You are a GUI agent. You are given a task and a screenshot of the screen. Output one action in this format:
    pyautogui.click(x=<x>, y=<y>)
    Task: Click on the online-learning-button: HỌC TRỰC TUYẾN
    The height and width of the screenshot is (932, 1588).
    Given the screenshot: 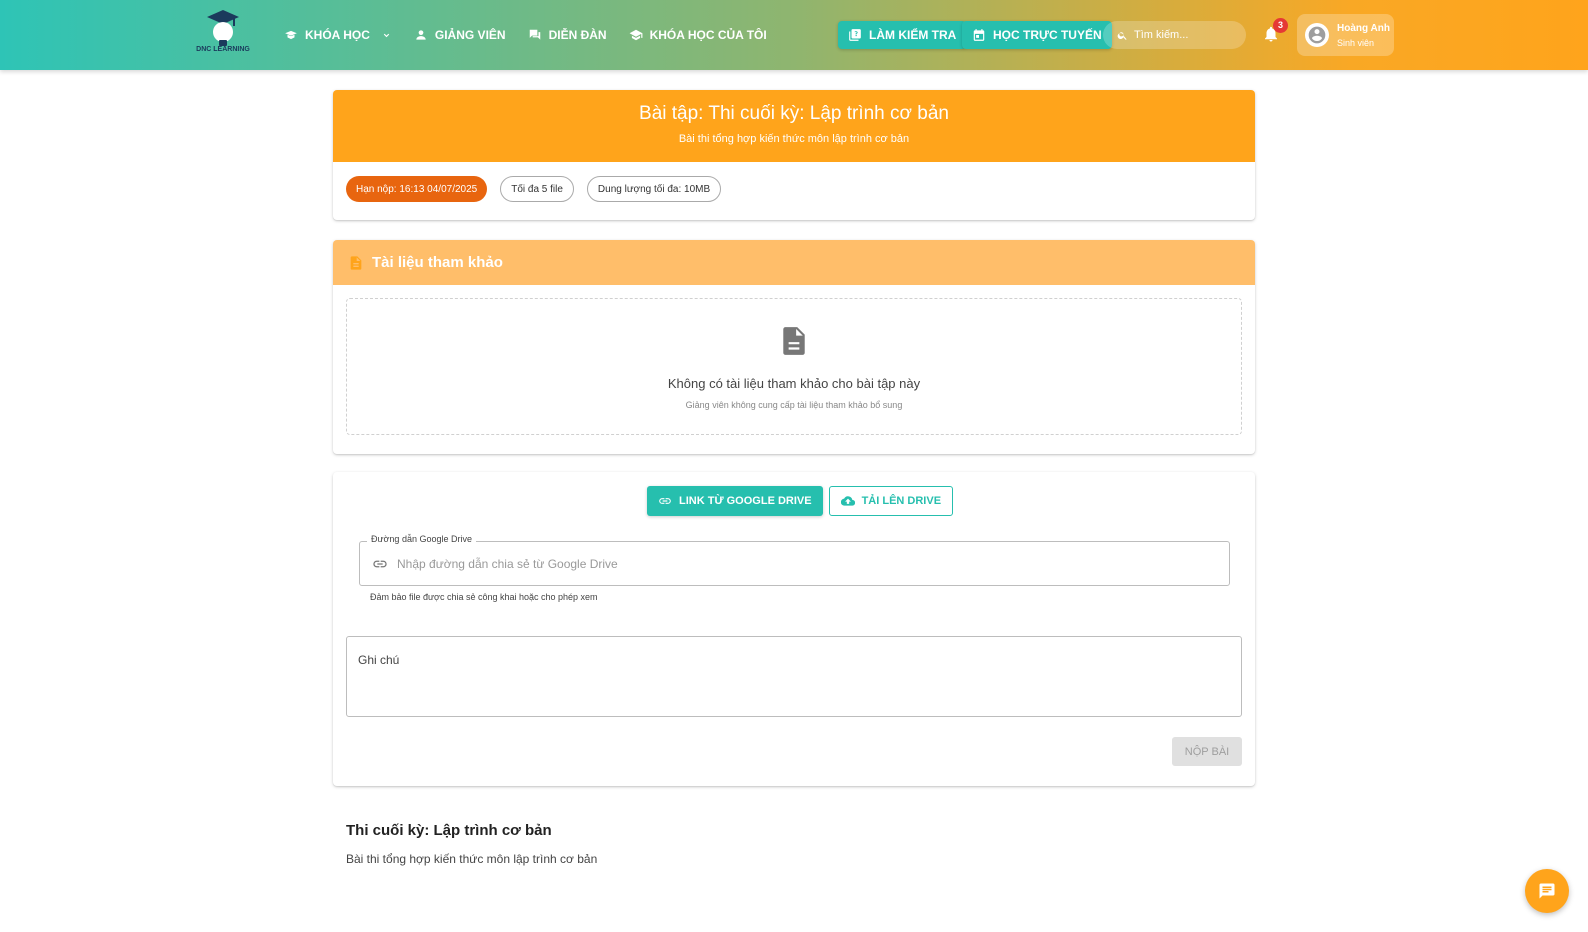 What is the action you would take?
    pyautogui.click(x=1037, y=35)
    